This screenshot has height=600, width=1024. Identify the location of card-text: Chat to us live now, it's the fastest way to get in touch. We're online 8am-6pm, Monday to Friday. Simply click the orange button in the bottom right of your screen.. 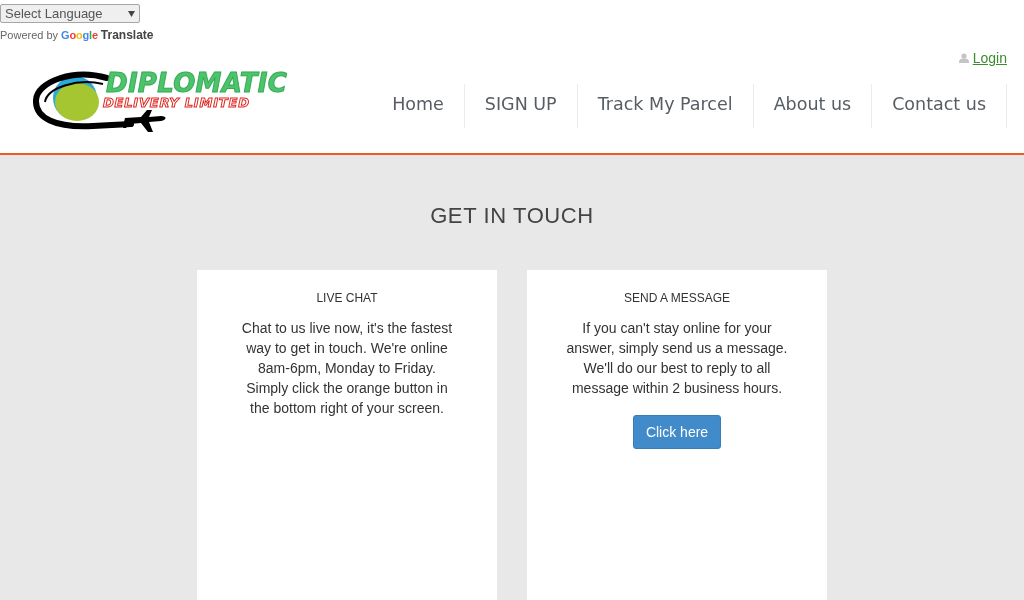
(347, 368).